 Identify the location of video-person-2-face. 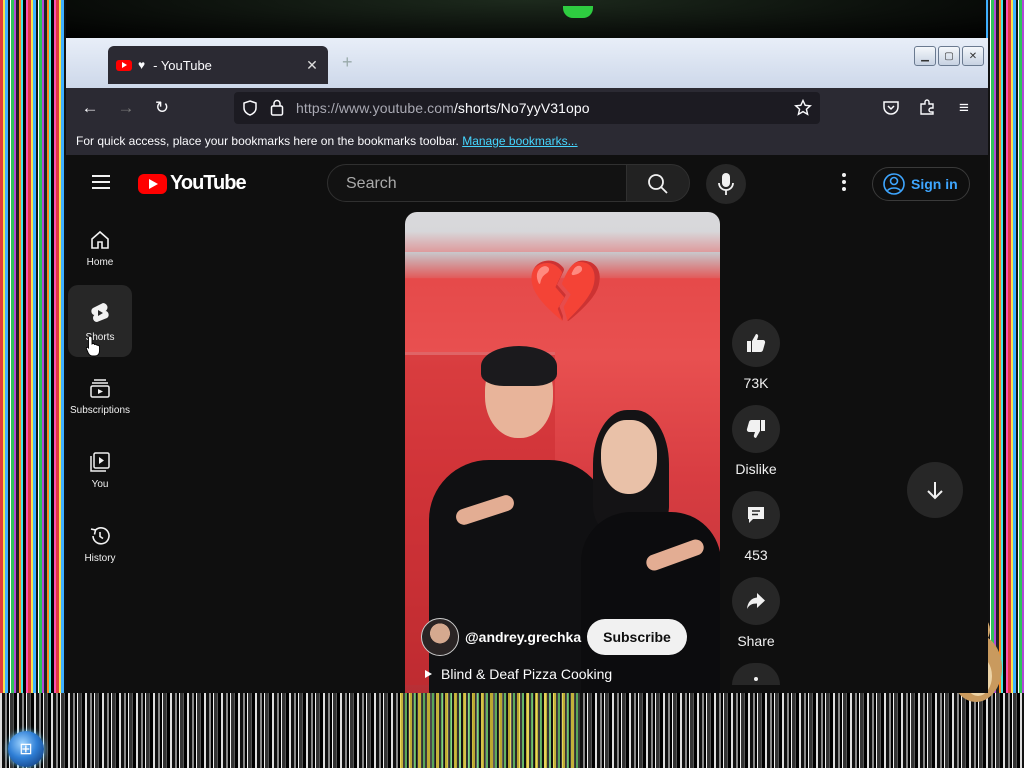
(629, 457).